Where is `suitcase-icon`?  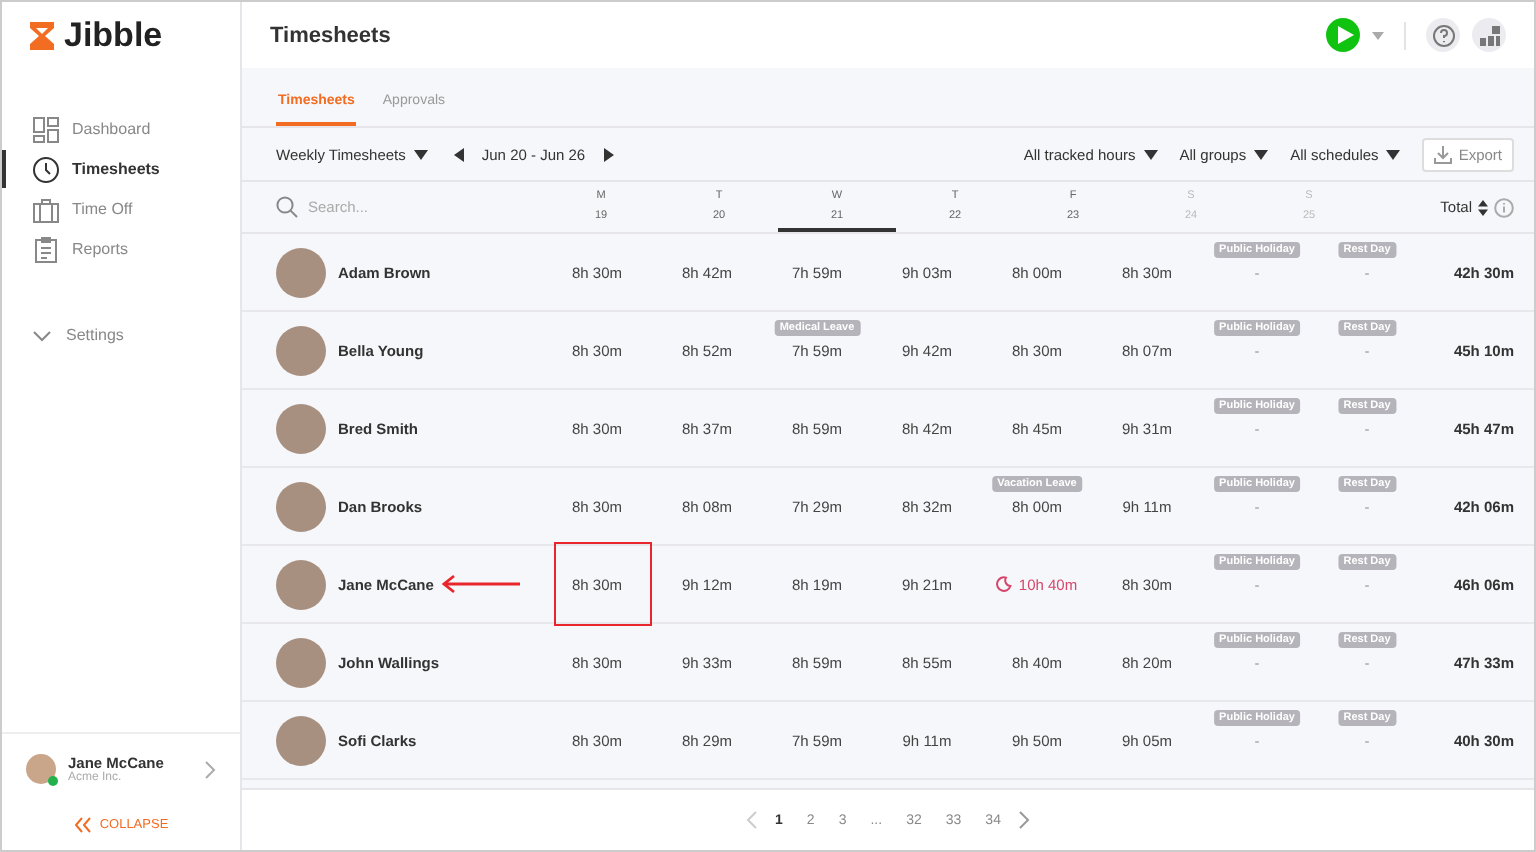 suitcase-icon is located at coordinates (46, 209).